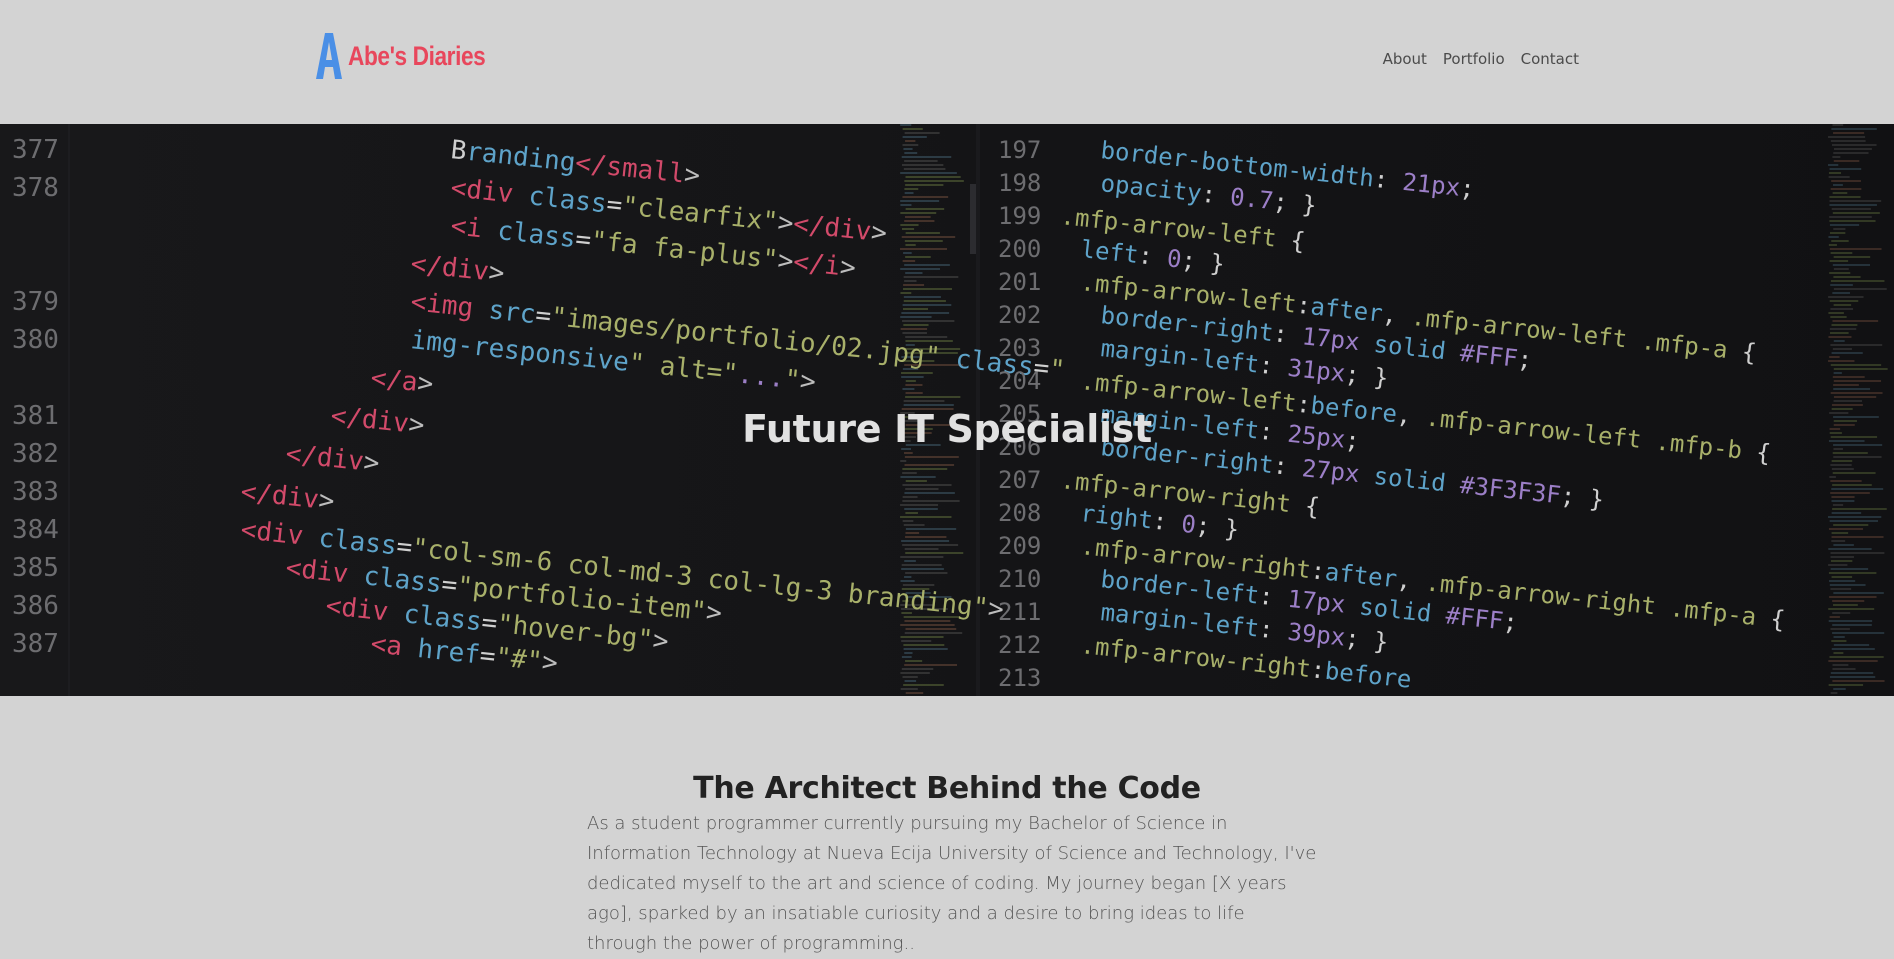 The width and height of the screenshot is (1894, 959). I want to click on line-number: 212, so click(1019, 645).